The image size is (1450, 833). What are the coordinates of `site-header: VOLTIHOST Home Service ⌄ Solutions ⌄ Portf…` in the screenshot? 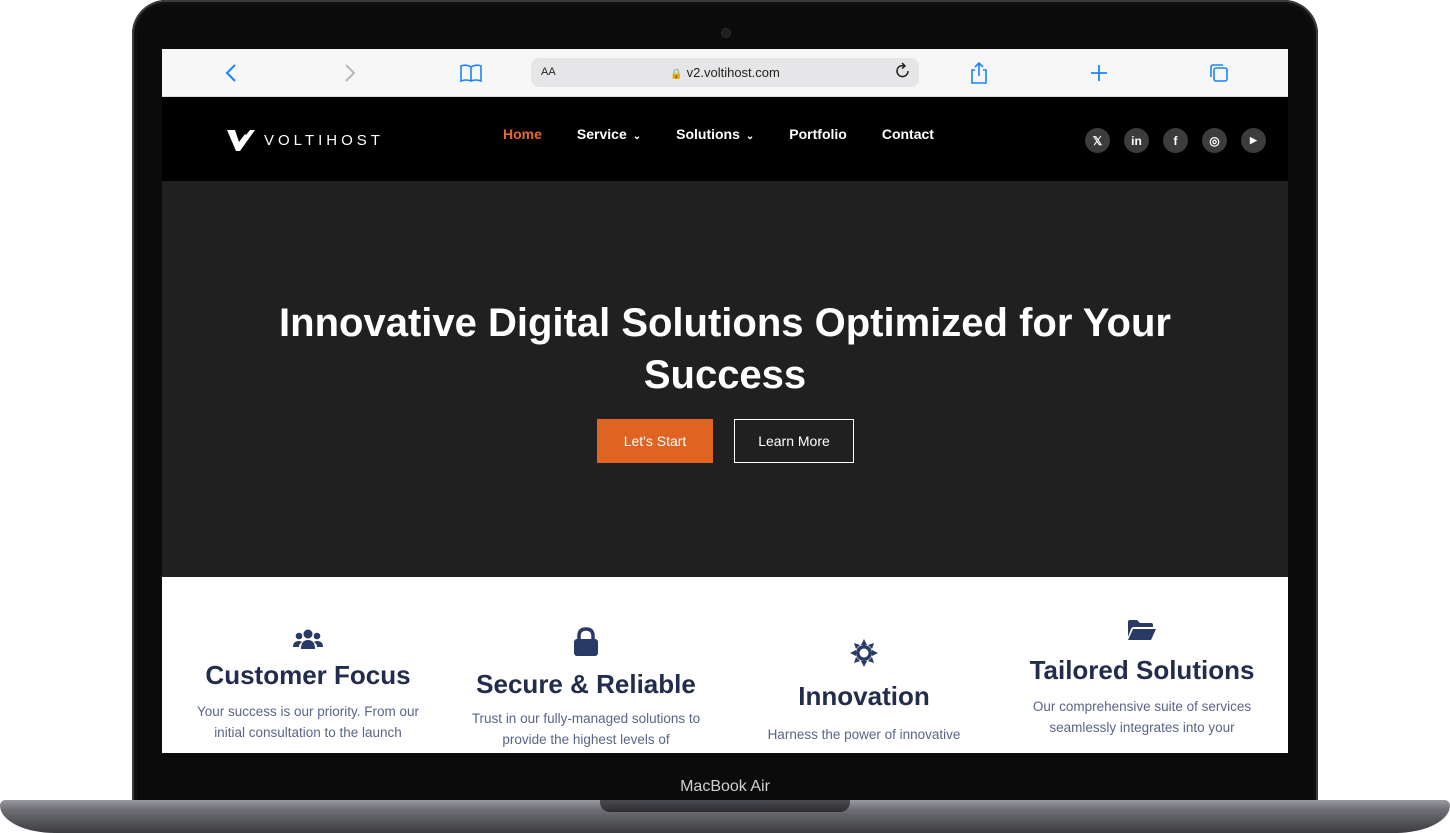 It's located at (725, 139).